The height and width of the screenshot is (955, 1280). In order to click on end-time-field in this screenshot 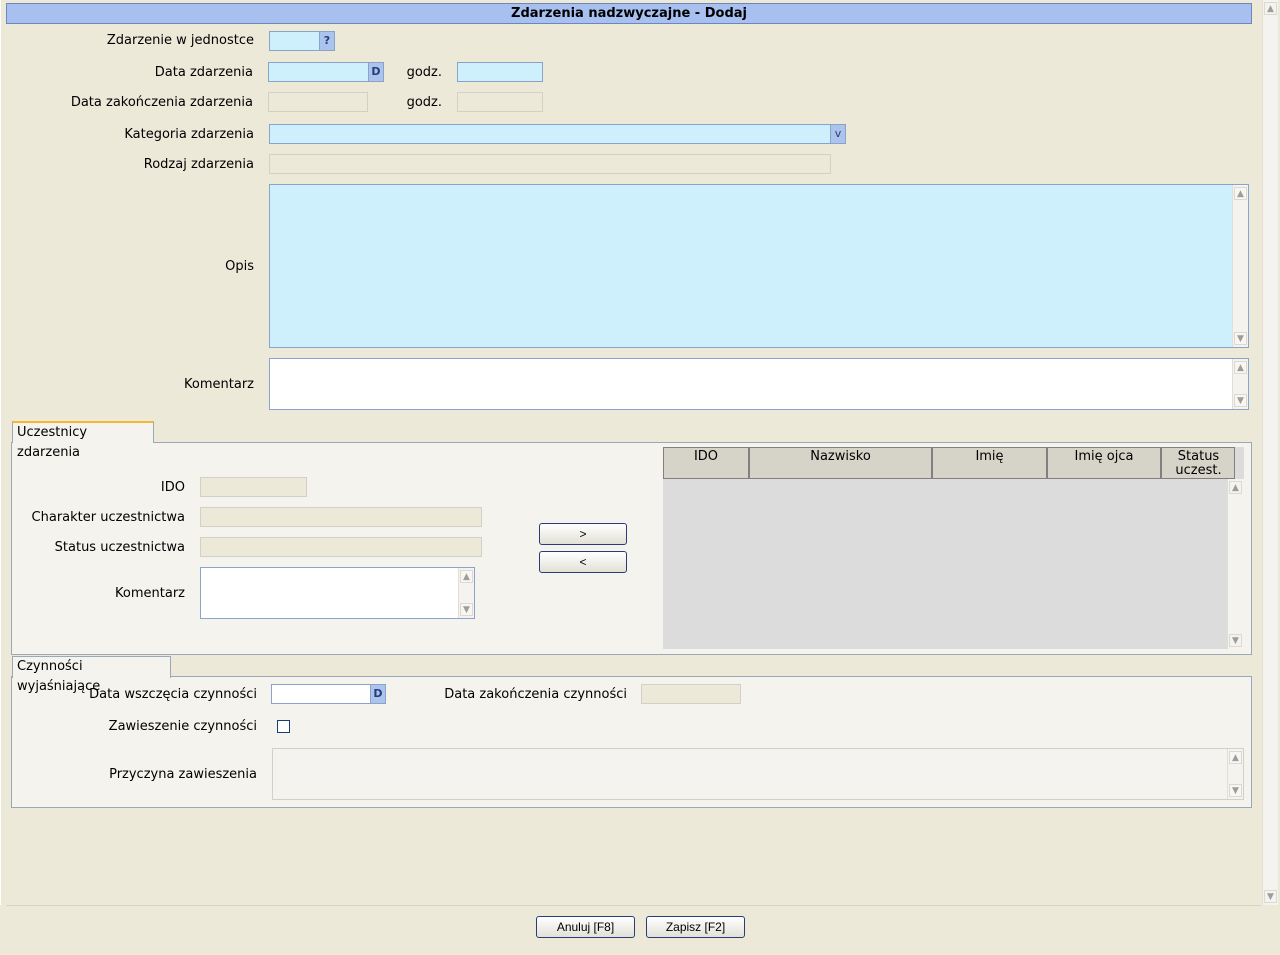, I will do `click(500, 102)`.